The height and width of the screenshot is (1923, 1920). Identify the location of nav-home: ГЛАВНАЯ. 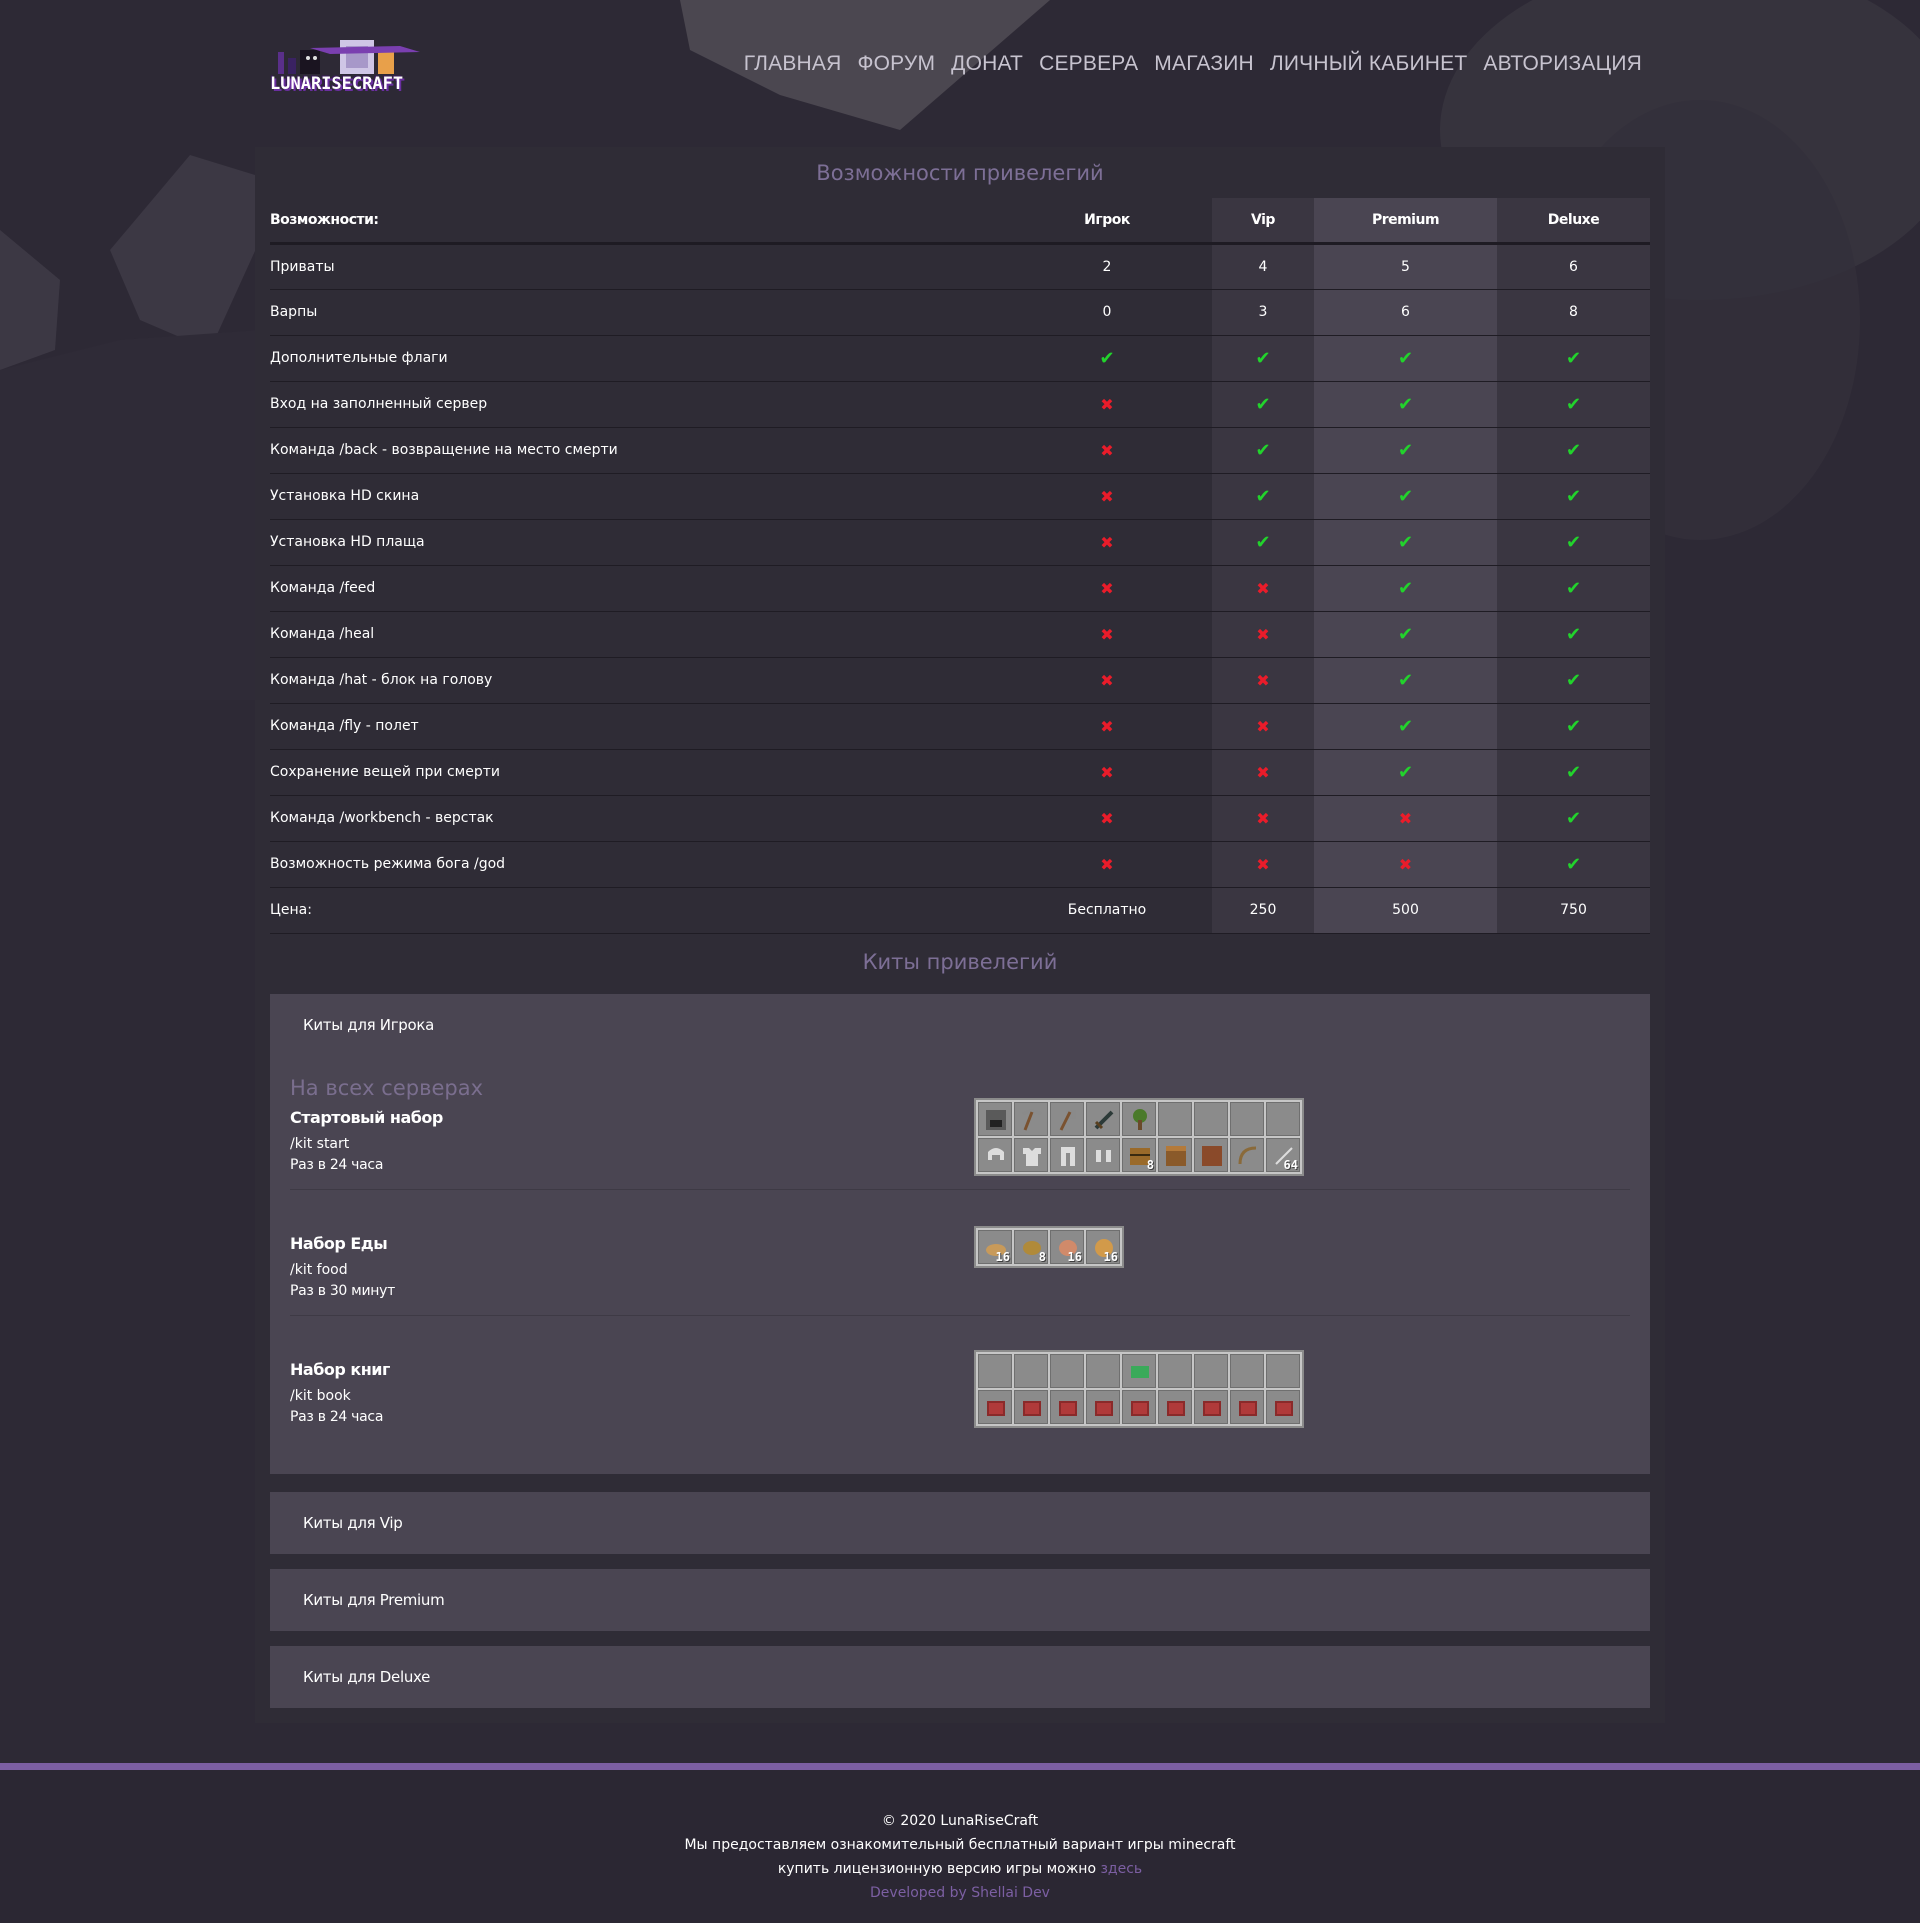
(793, 64).